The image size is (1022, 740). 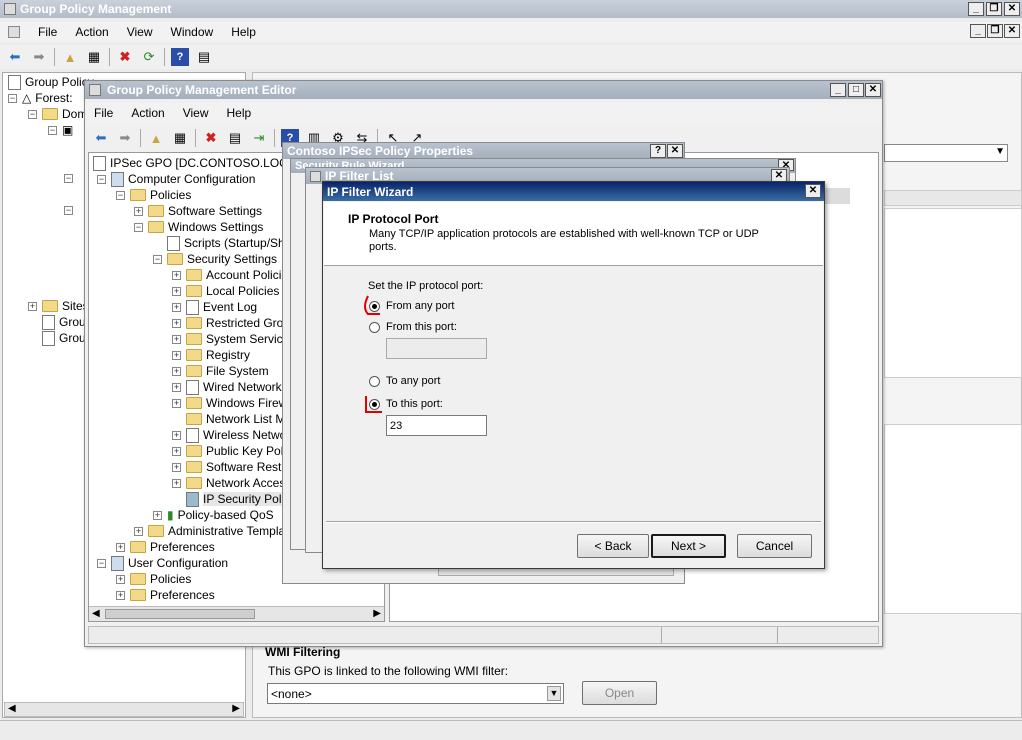 I want to click on gpme-menu-help: Help, so click(x=239, y=113).